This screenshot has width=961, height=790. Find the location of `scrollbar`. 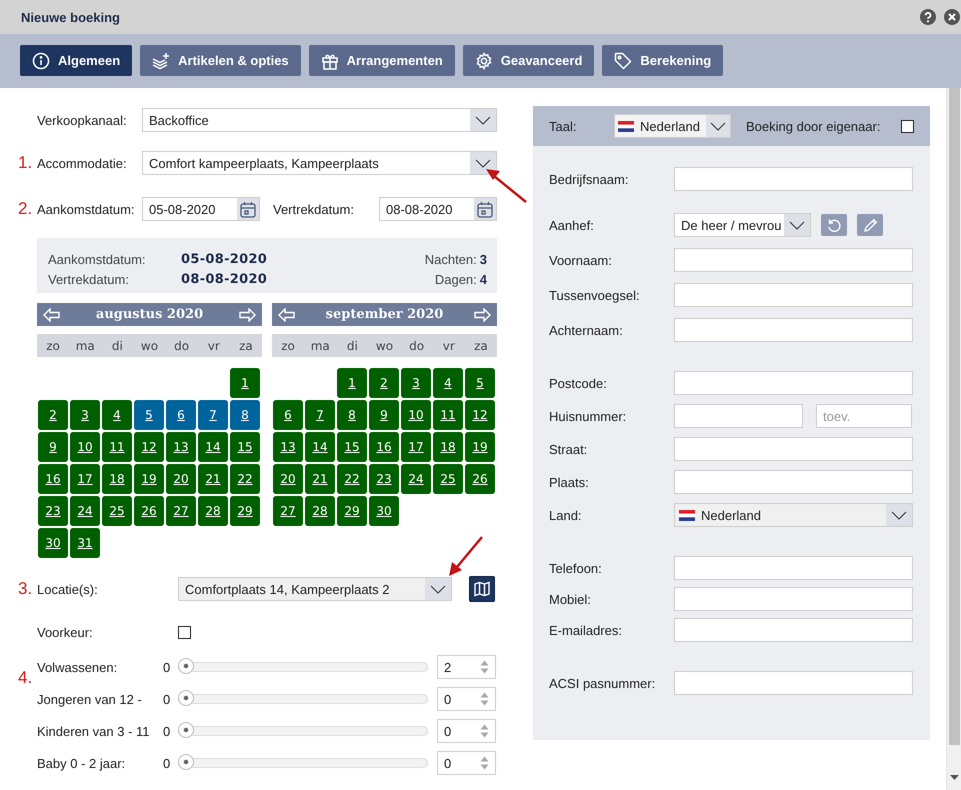

scrollbar is located at coordinates (953, 439).